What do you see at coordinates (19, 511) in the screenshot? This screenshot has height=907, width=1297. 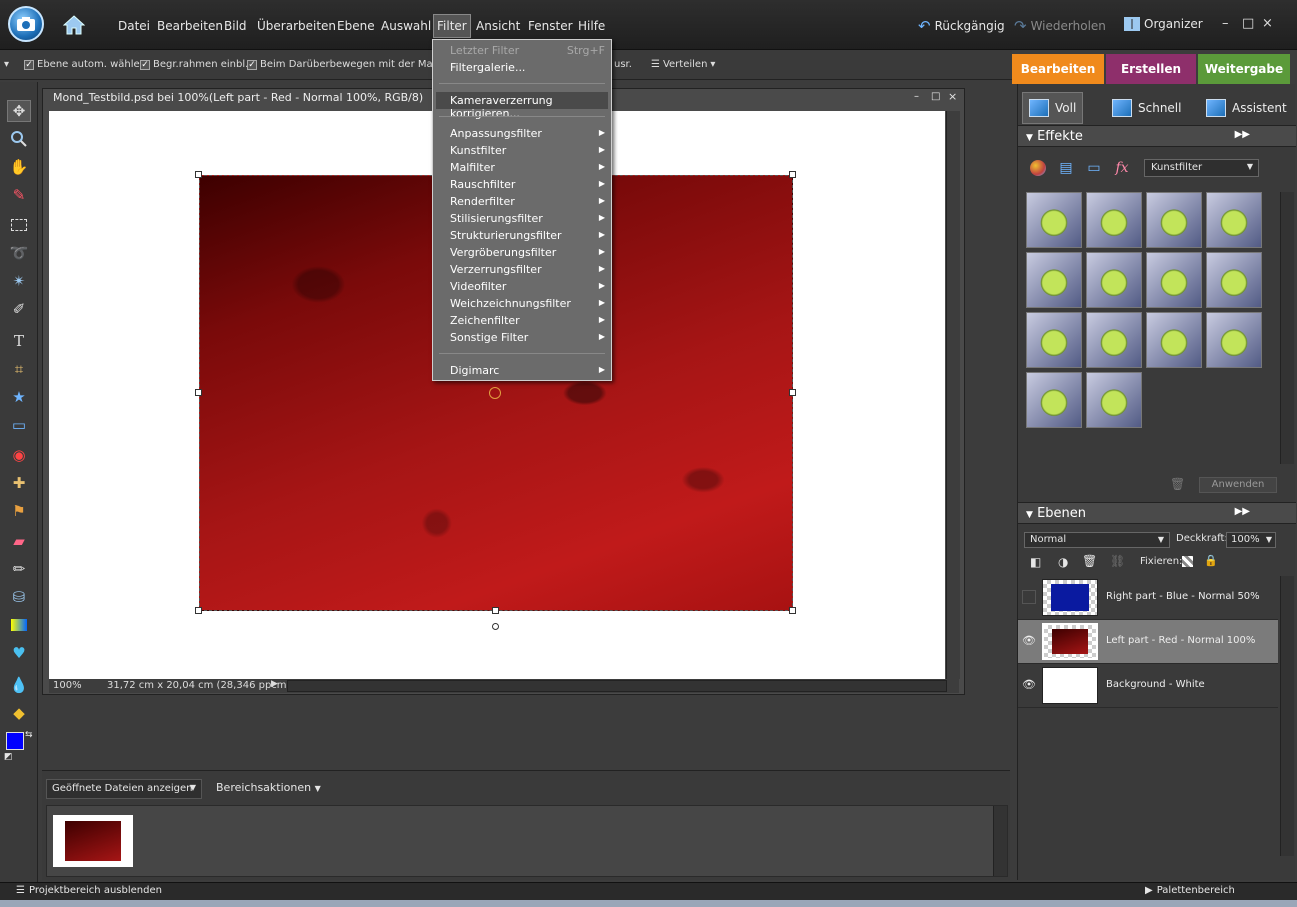 I see `clone-stamp-icon: ⚑` at bounding box center [19, 511].